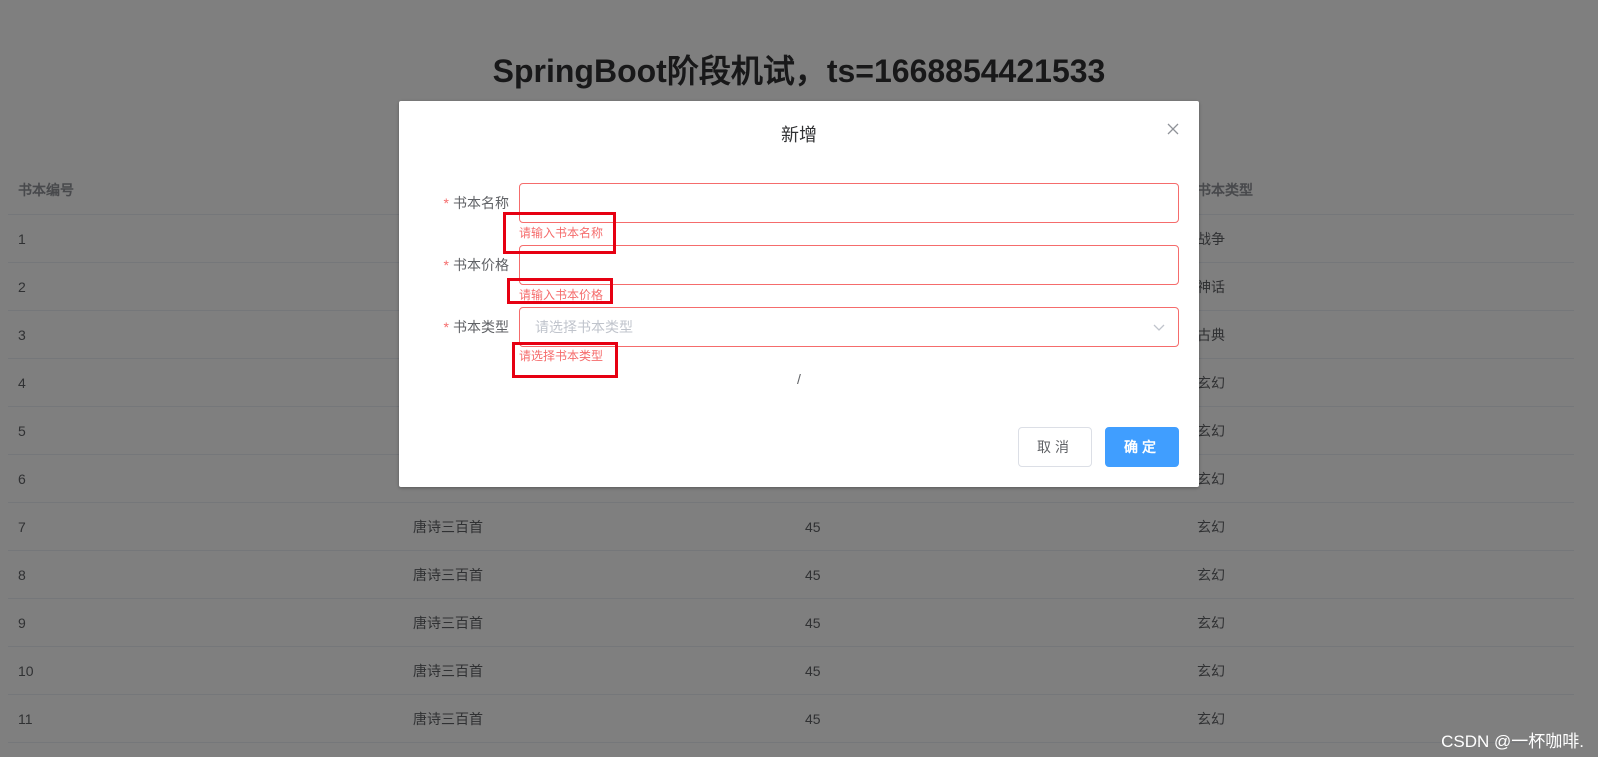  I want to click on type-placeholder: 请选择书本类型, so click(584, 327).